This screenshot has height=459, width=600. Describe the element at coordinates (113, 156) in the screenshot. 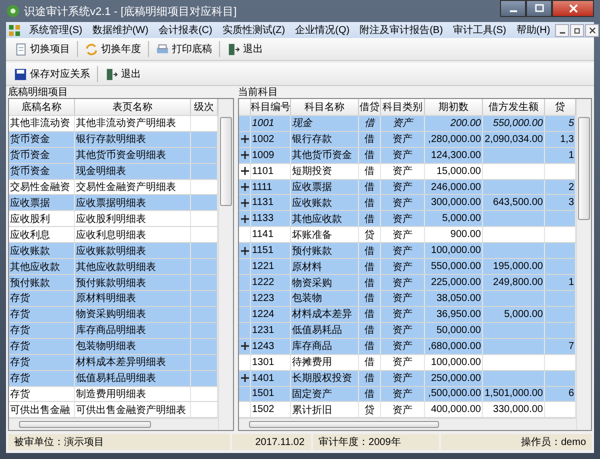

I see `table-row: 货币资金 其他货币资金明细表` at that location.